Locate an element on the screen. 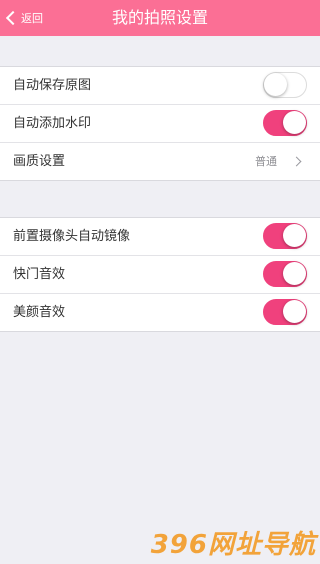 The width and height of the screenshot is (320, 564). nav-bar: 返回 我的拍照设置 is located at coordinates (160, 18).